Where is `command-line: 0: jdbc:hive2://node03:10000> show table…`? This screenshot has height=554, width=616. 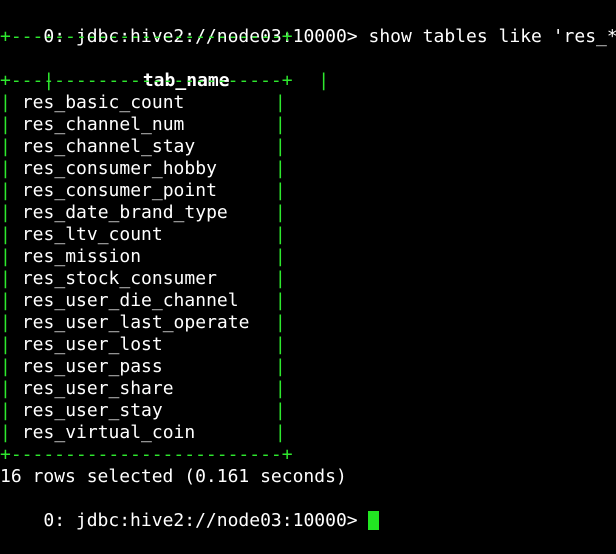
command-line: 0: jdbc:hive2://node03:10000> show table… is located at coordinates (308, 25).